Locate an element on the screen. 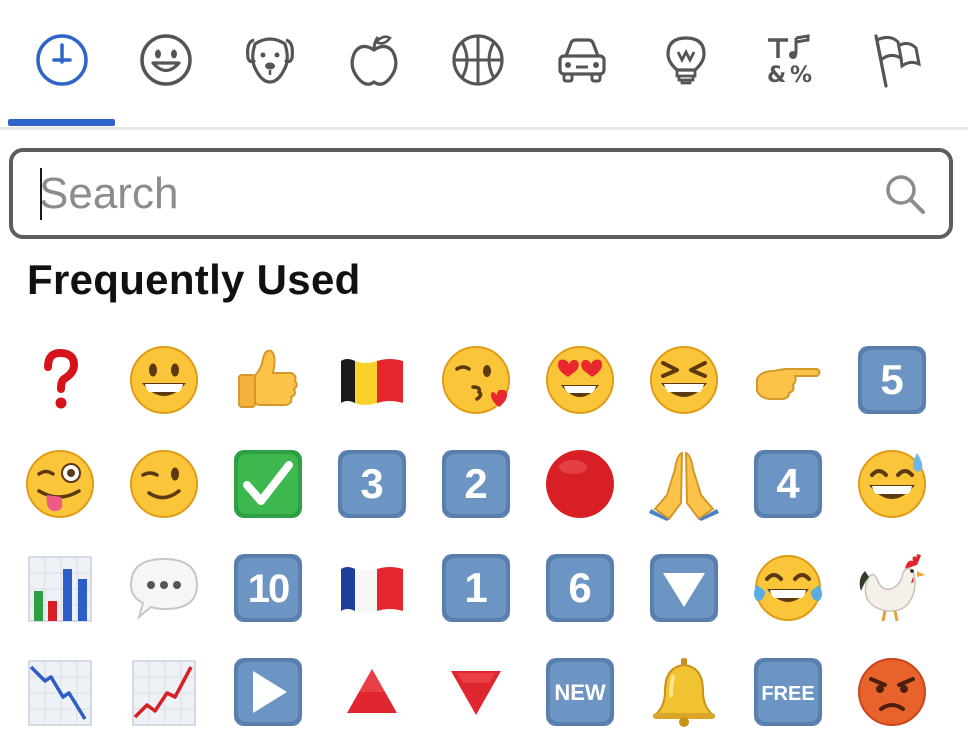 This screenshot has height=748, width=968. emoji-face-blowing-kiss is located at coordinates (476, 380).